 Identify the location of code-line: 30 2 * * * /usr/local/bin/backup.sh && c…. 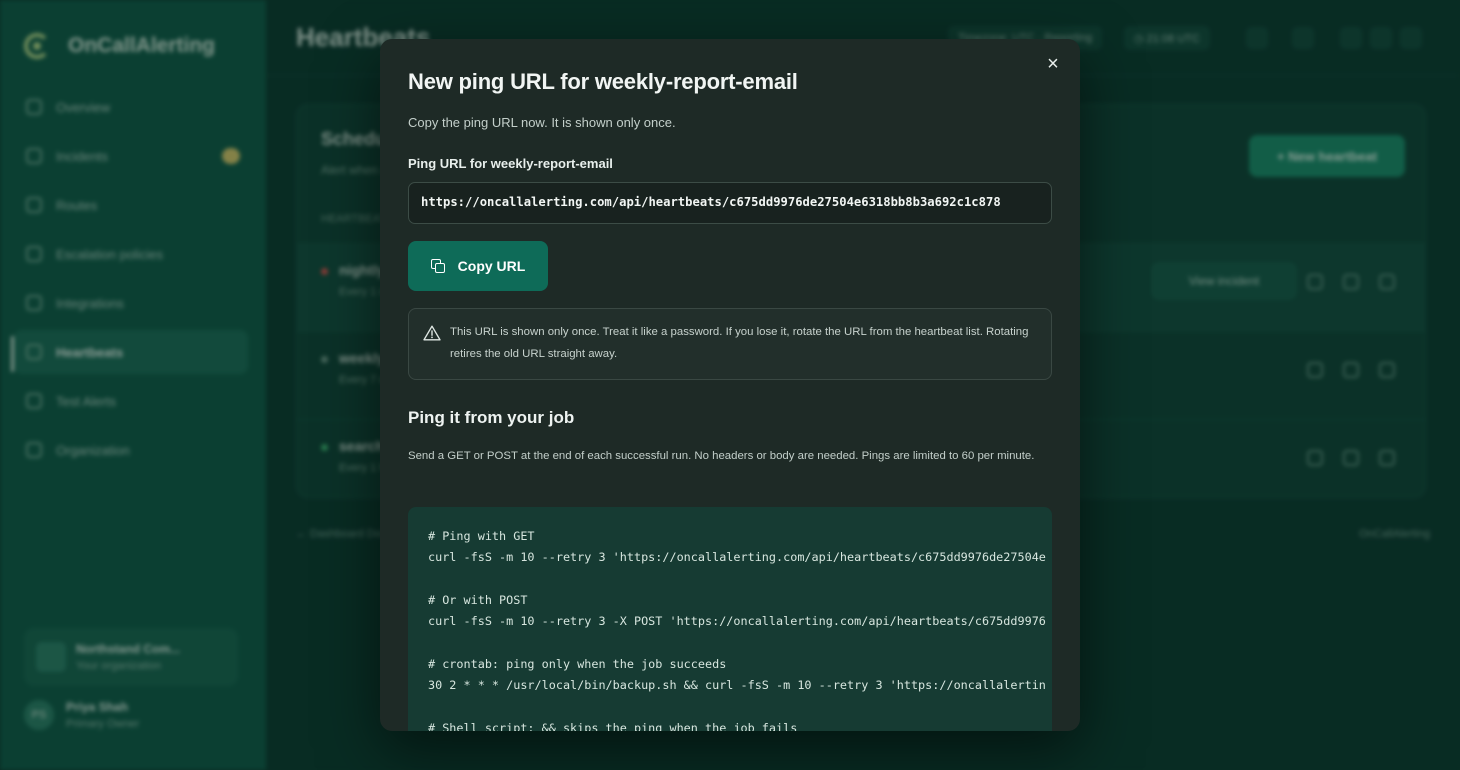
(737, 685).